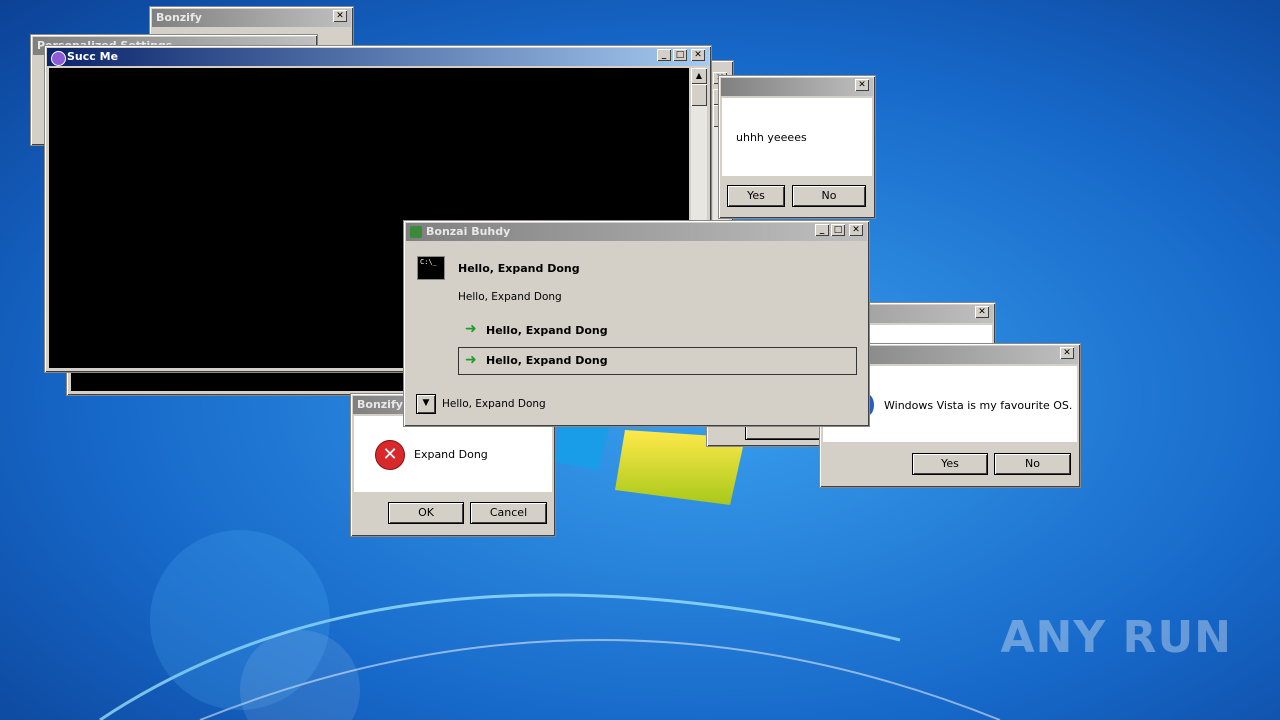  I want to click on watermark-text: ANY RUN, so click(1116, 637).